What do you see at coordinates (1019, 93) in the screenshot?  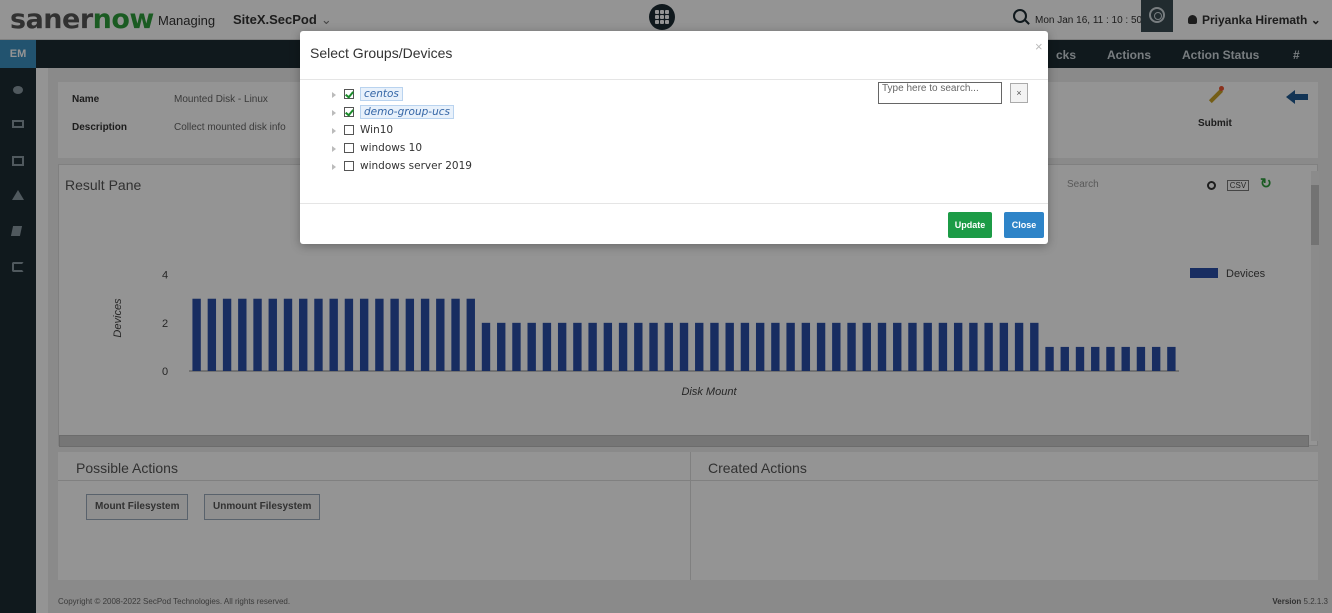 I see `clear-search-button: ×` at bounding box center [1019, 93].